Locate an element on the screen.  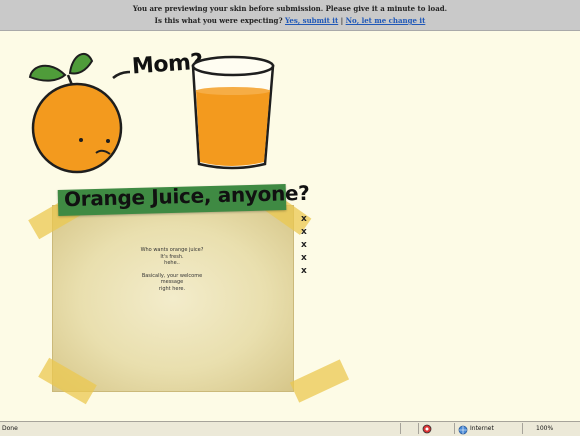
tape-bottom-right is located at coordinates (319, 381).